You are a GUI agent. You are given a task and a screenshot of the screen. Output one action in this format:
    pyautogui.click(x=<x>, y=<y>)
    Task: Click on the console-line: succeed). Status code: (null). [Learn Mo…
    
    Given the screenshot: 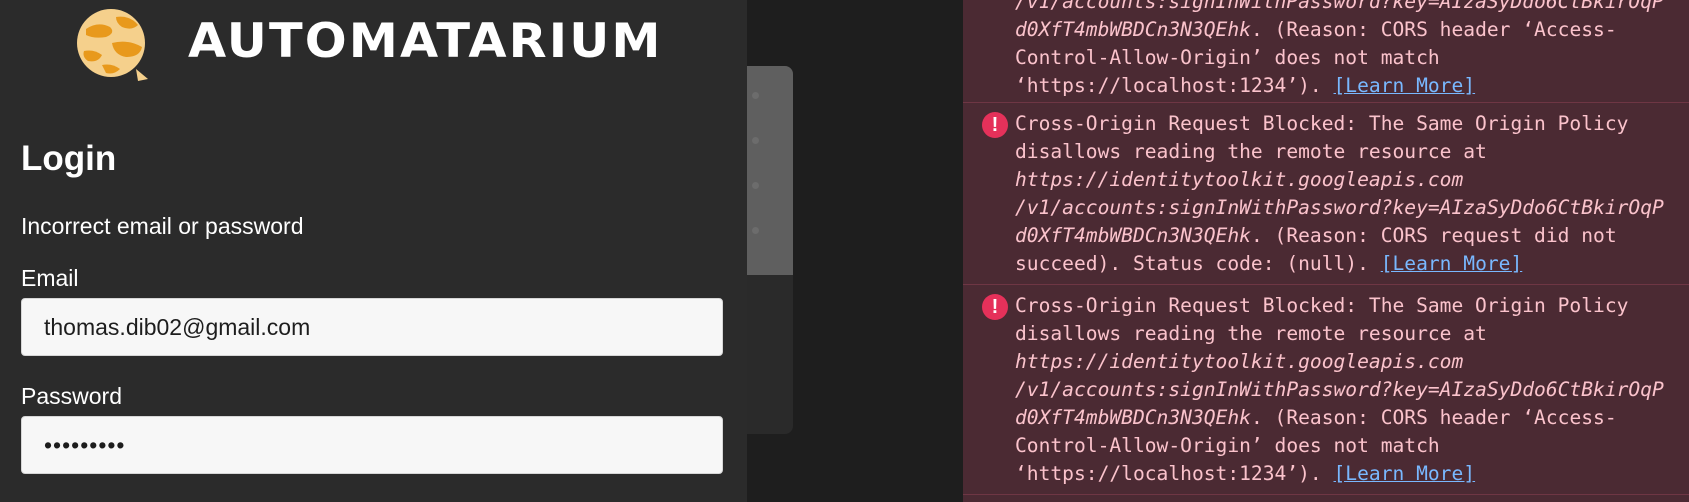 What is the action you would take?
    pyautogui.click(x=1269, y=263)
    